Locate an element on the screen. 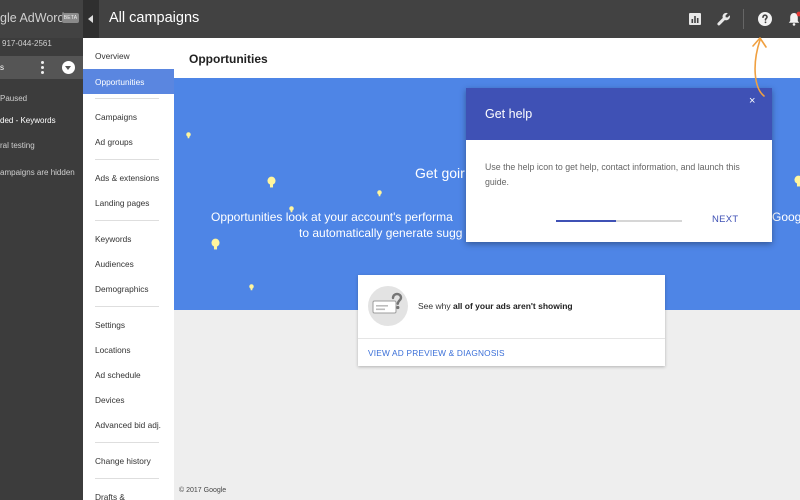 This screenshot has height=500, width=800. view-ad-preview-link: VIEW AD PREVIEW & DIAGNOSIS is located at coordinates (436, 353).